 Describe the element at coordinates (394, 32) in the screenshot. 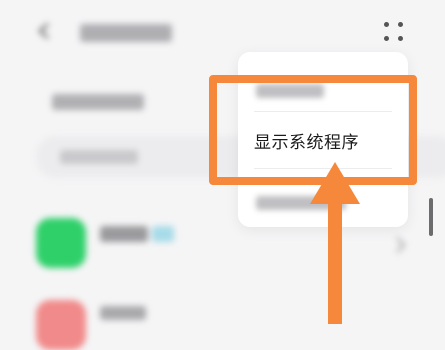

I see `more-dots-icon` at that location.